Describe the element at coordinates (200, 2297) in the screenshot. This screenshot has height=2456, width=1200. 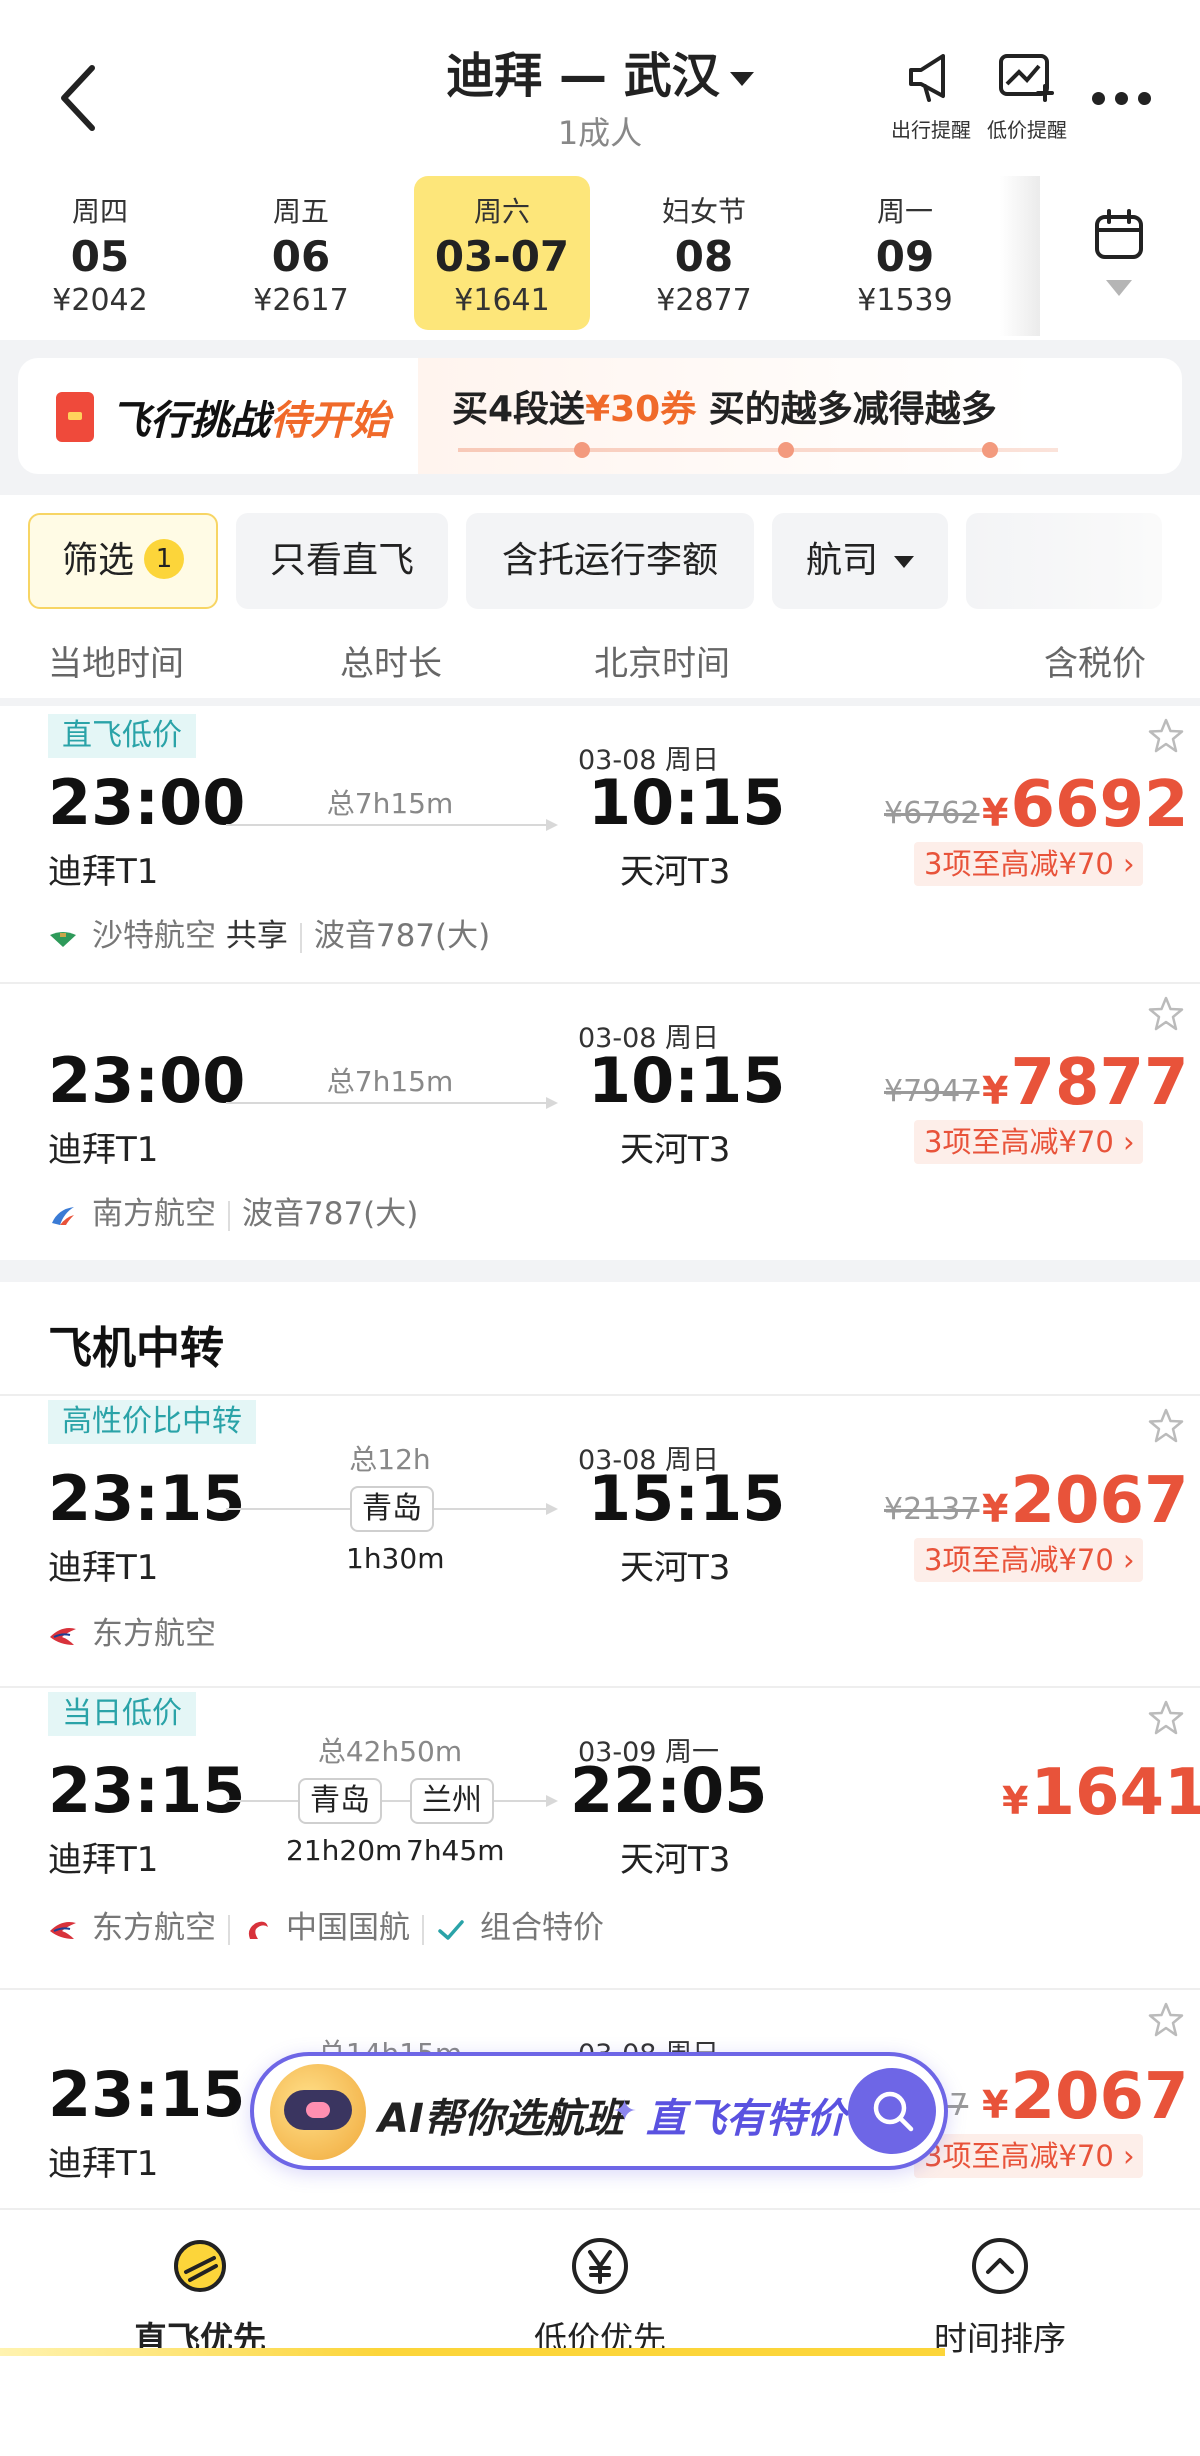
I see `sort-direct-first: 直飞优先` at that location.